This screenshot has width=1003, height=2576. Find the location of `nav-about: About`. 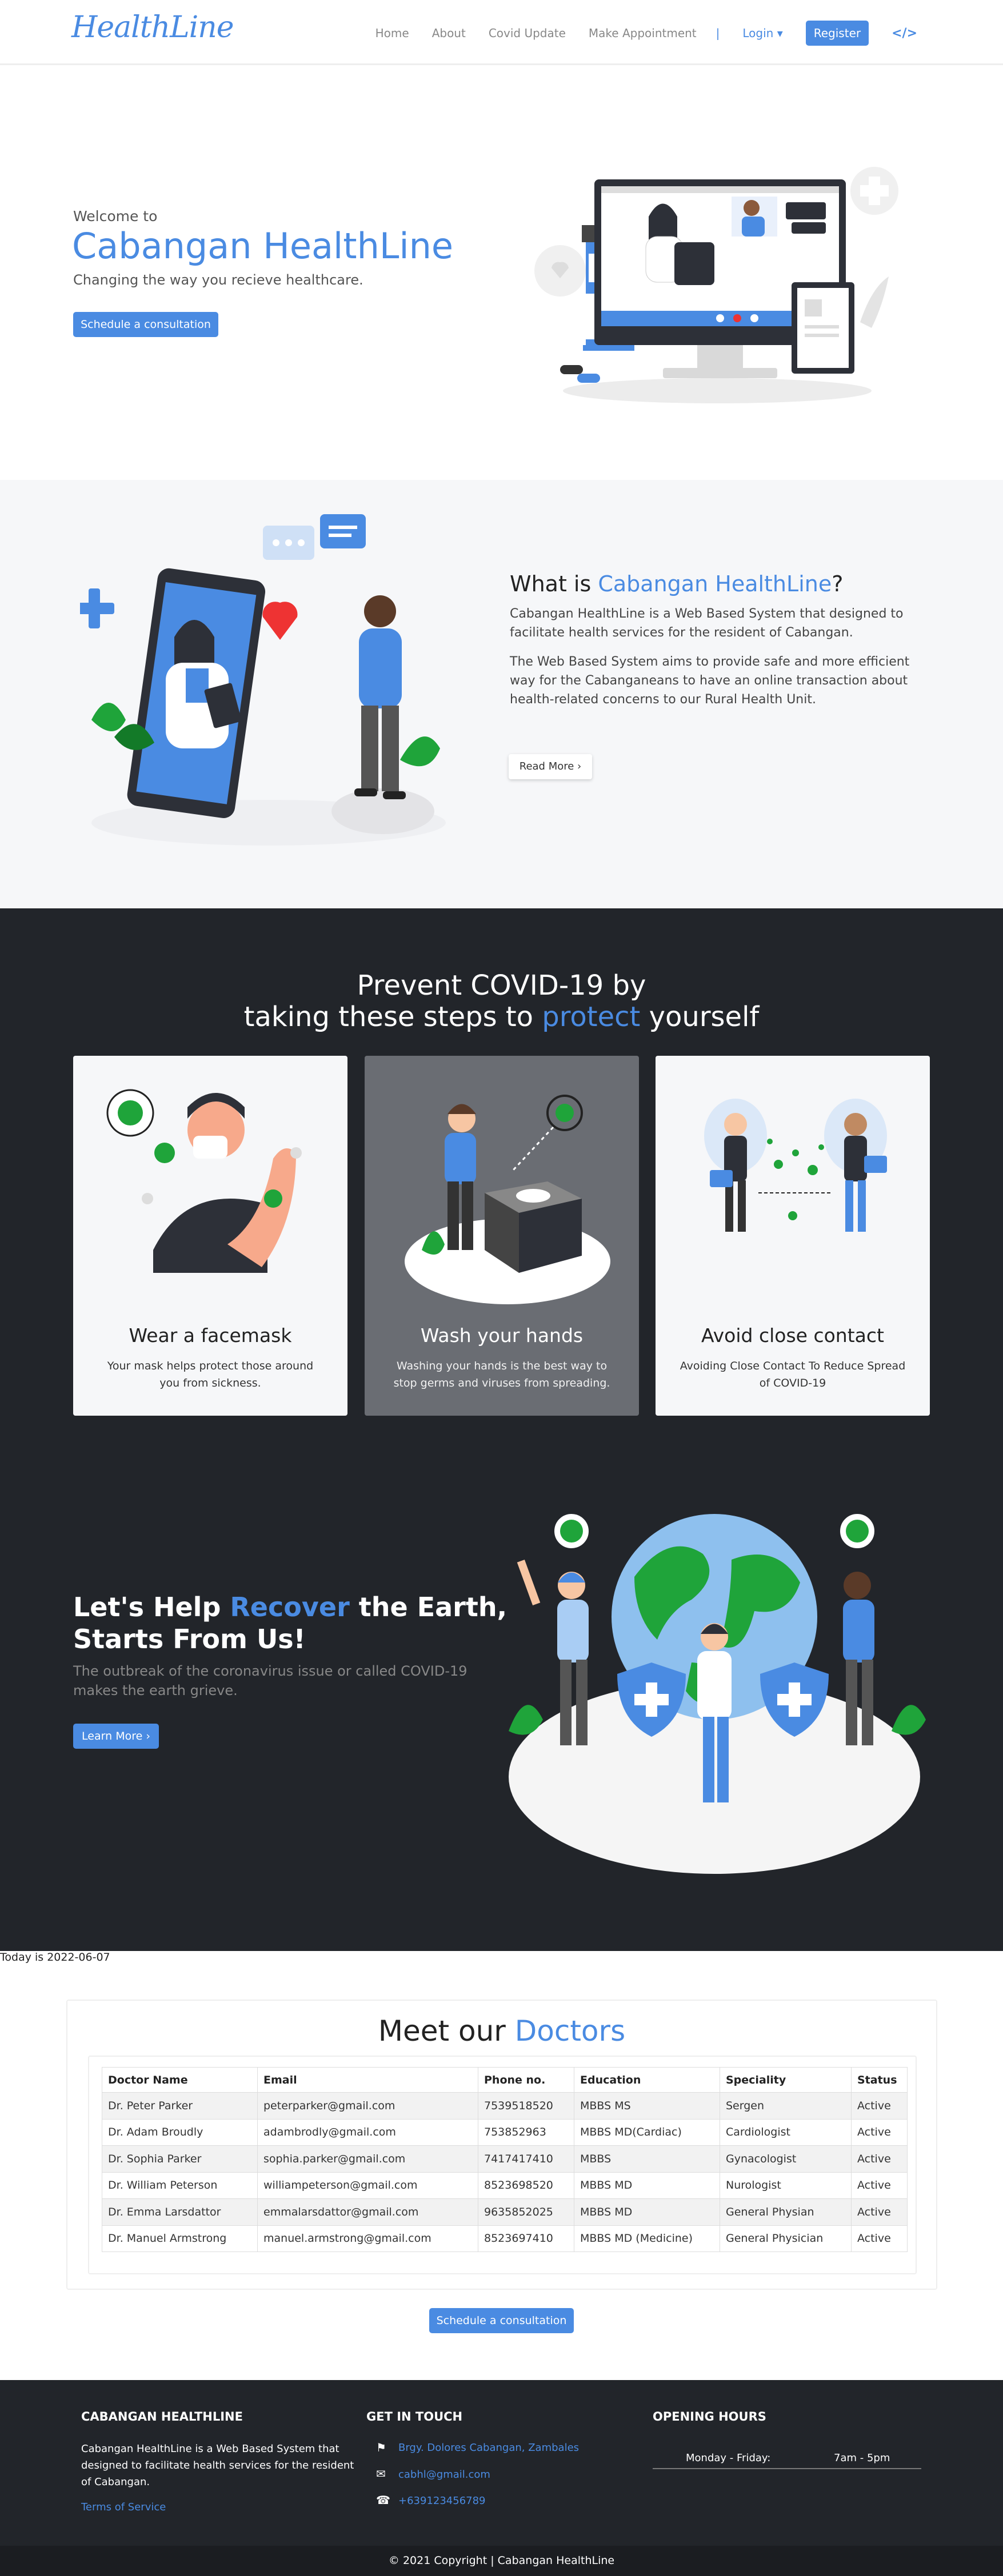

nav-about: About is located at coordinates (449, 33).